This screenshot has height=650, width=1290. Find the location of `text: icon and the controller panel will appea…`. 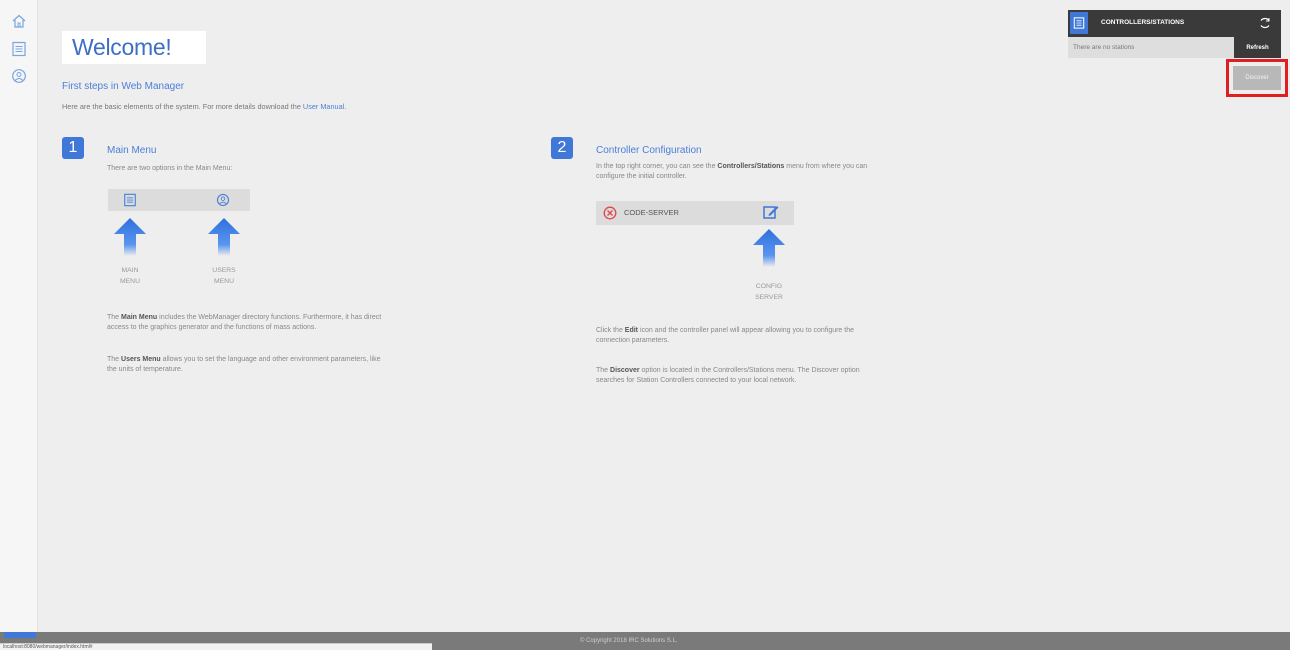

text: icon and the controller panel will appea… is located at coordinates (746, 330).